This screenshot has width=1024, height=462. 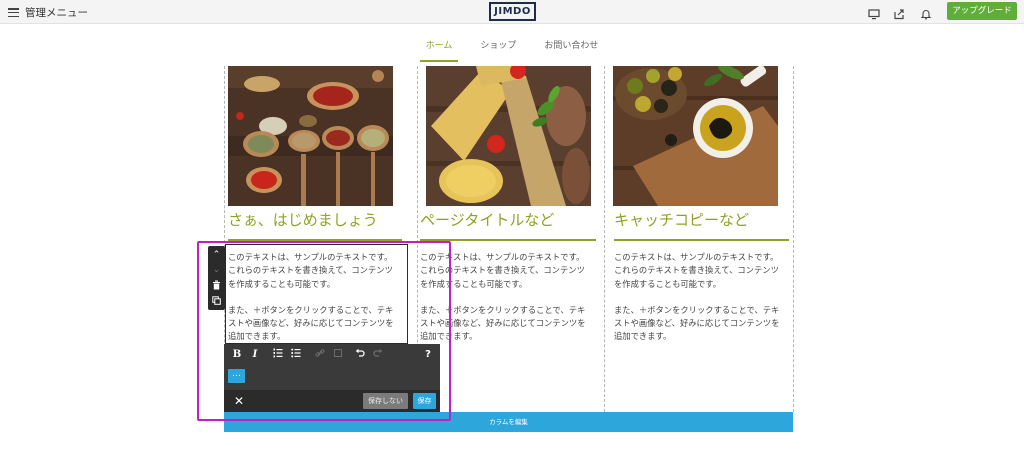 I want to click on admin-menu-button: 管理メニュー, so click(x=48, y=12).